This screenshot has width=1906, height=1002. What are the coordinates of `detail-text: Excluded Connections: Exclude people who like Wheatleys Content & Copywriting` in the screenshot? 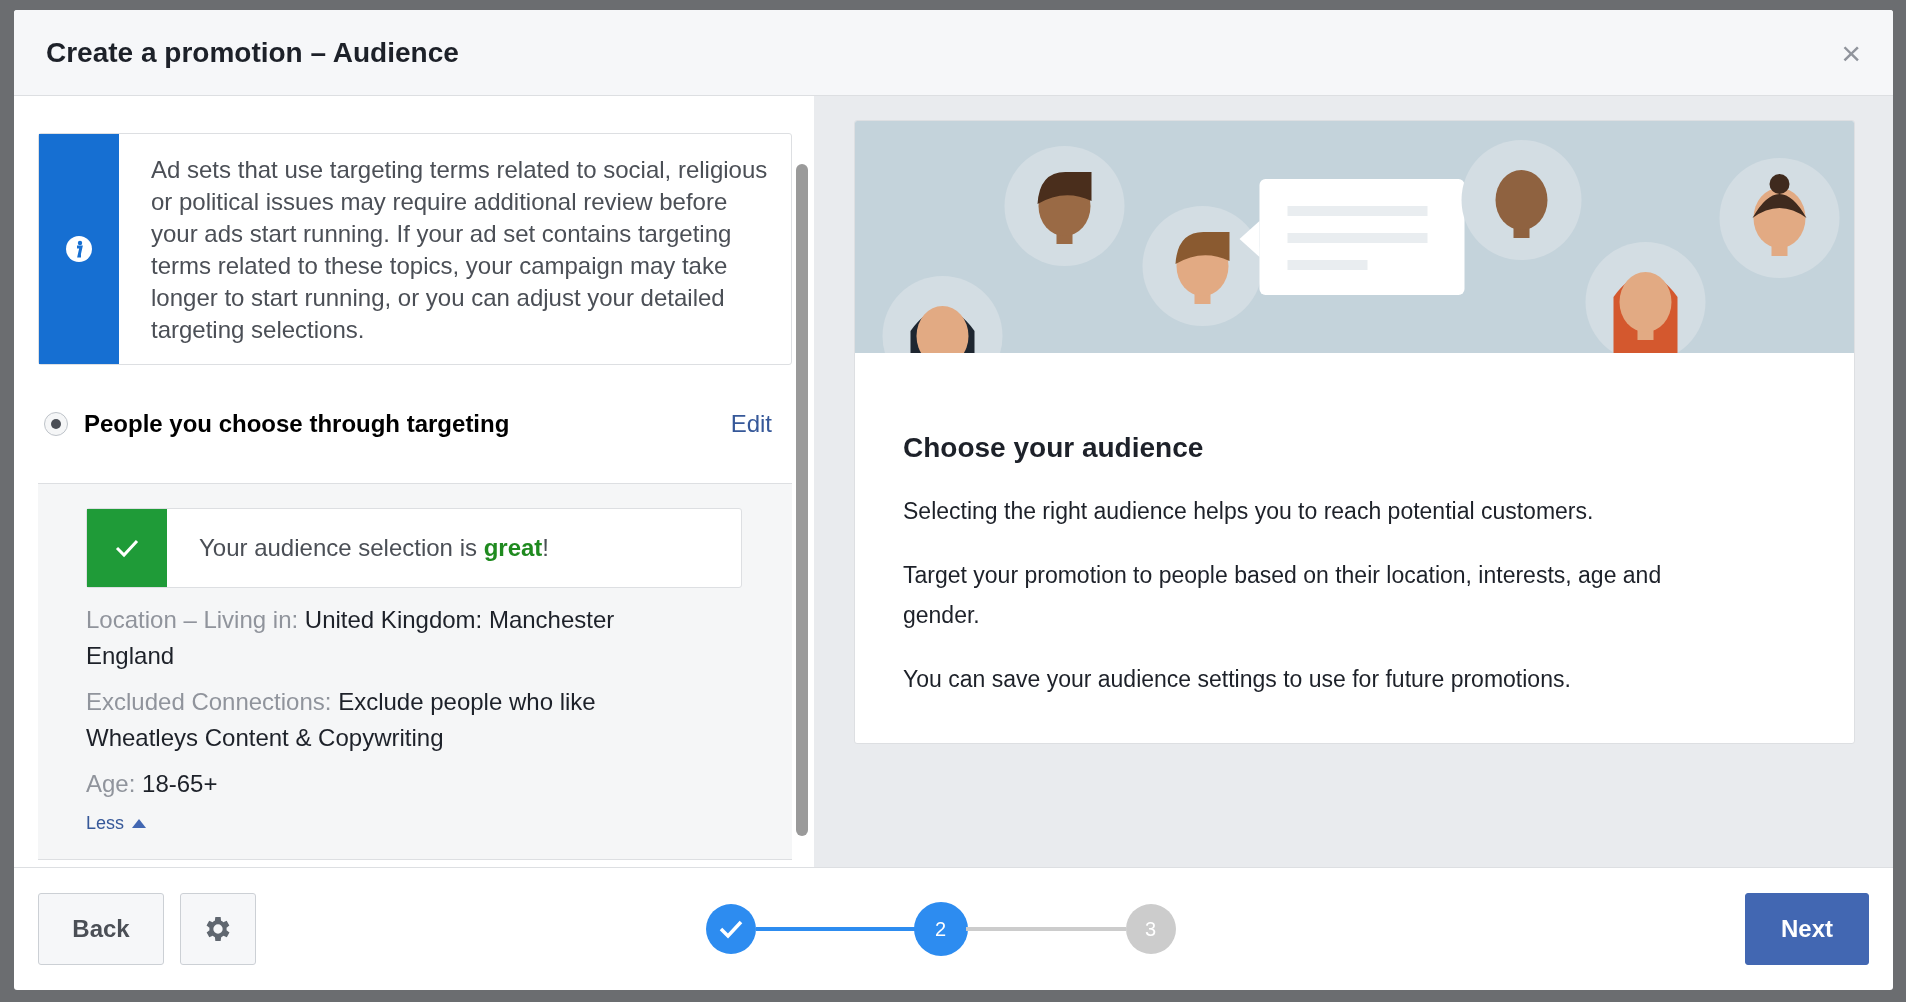 It's located at (341, 720).